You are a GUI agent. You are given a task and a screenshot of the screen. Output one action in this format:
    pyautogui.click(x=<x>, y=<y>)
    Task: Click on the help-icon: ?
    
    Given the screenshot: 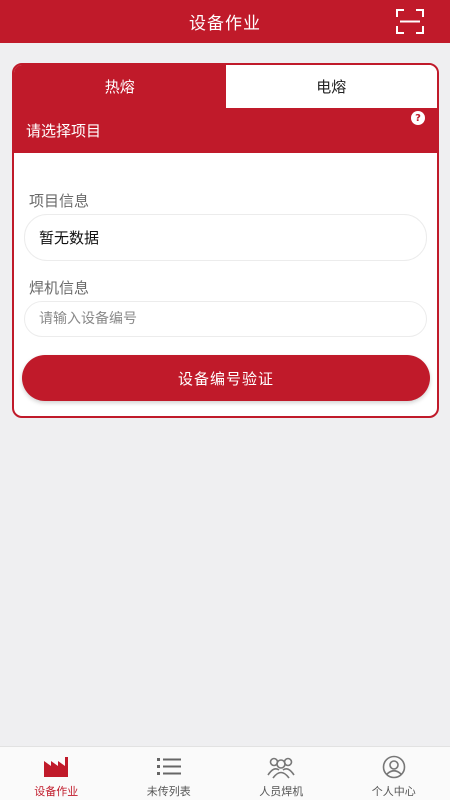 What is the action you would take?
    pyautogui.click(x=418, y=118)
    